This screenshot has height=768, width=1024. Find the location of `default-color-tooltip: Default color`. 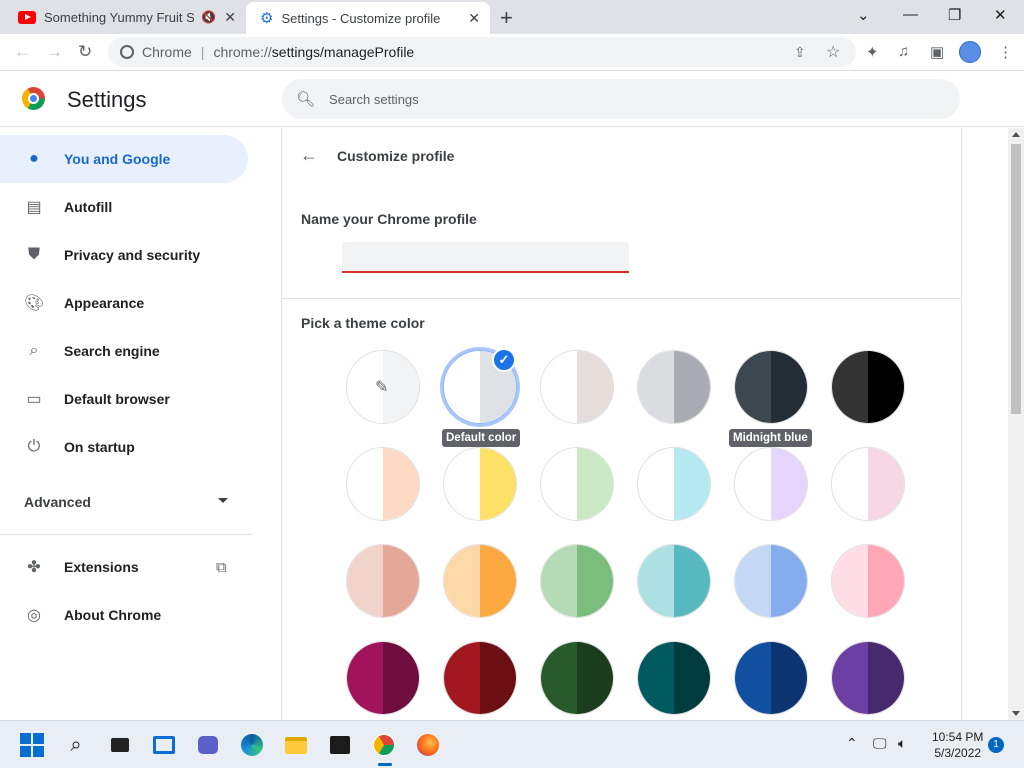

default-color-tooltip: Default color is located at coordinates (481, 438).